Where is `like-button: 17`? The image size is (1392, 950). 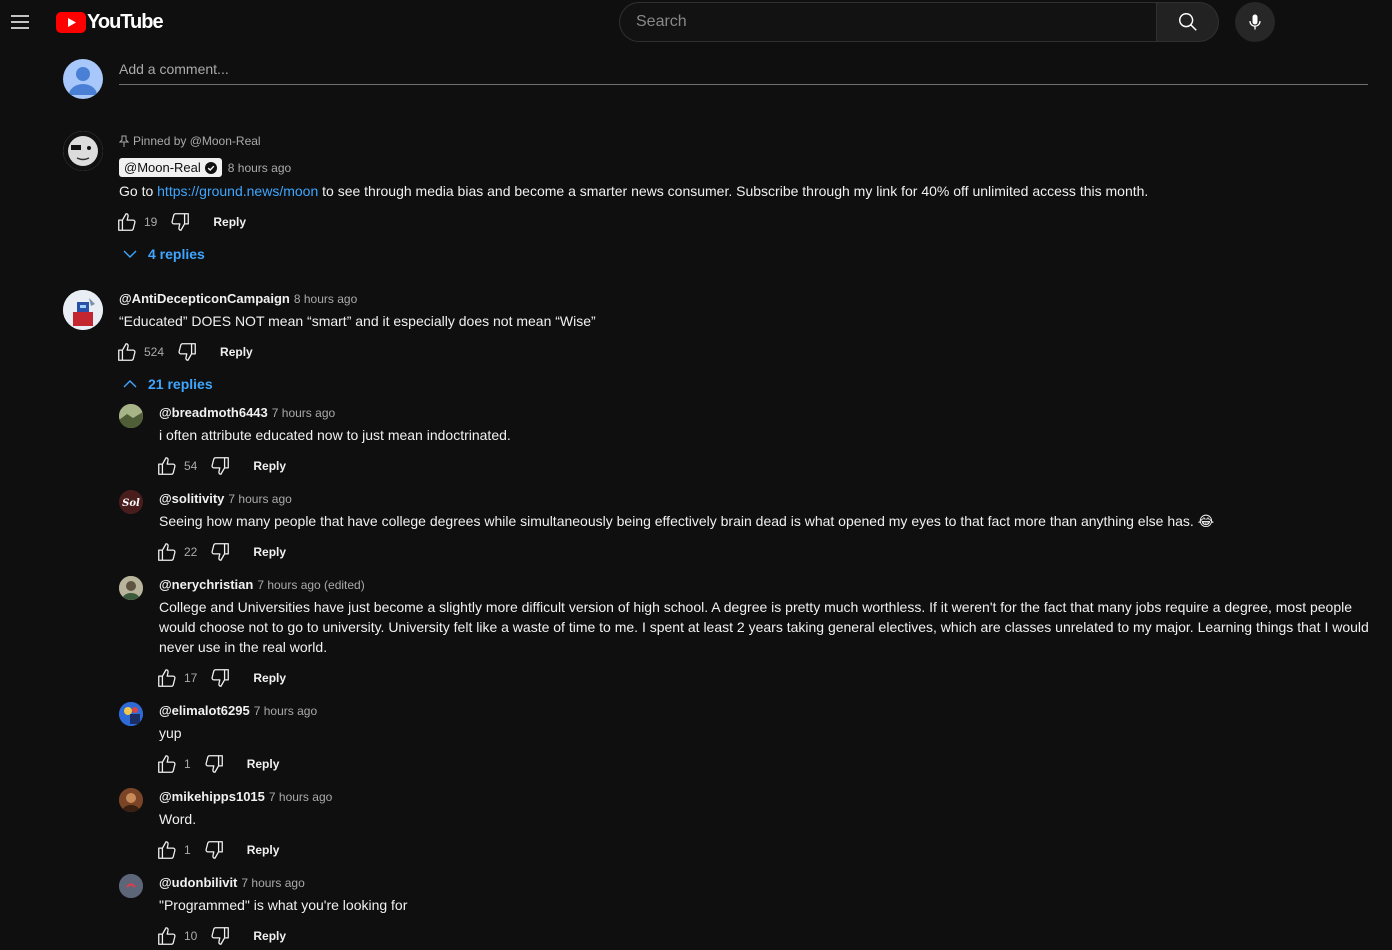 like-button: 17 is located at coordinates (176, 678).